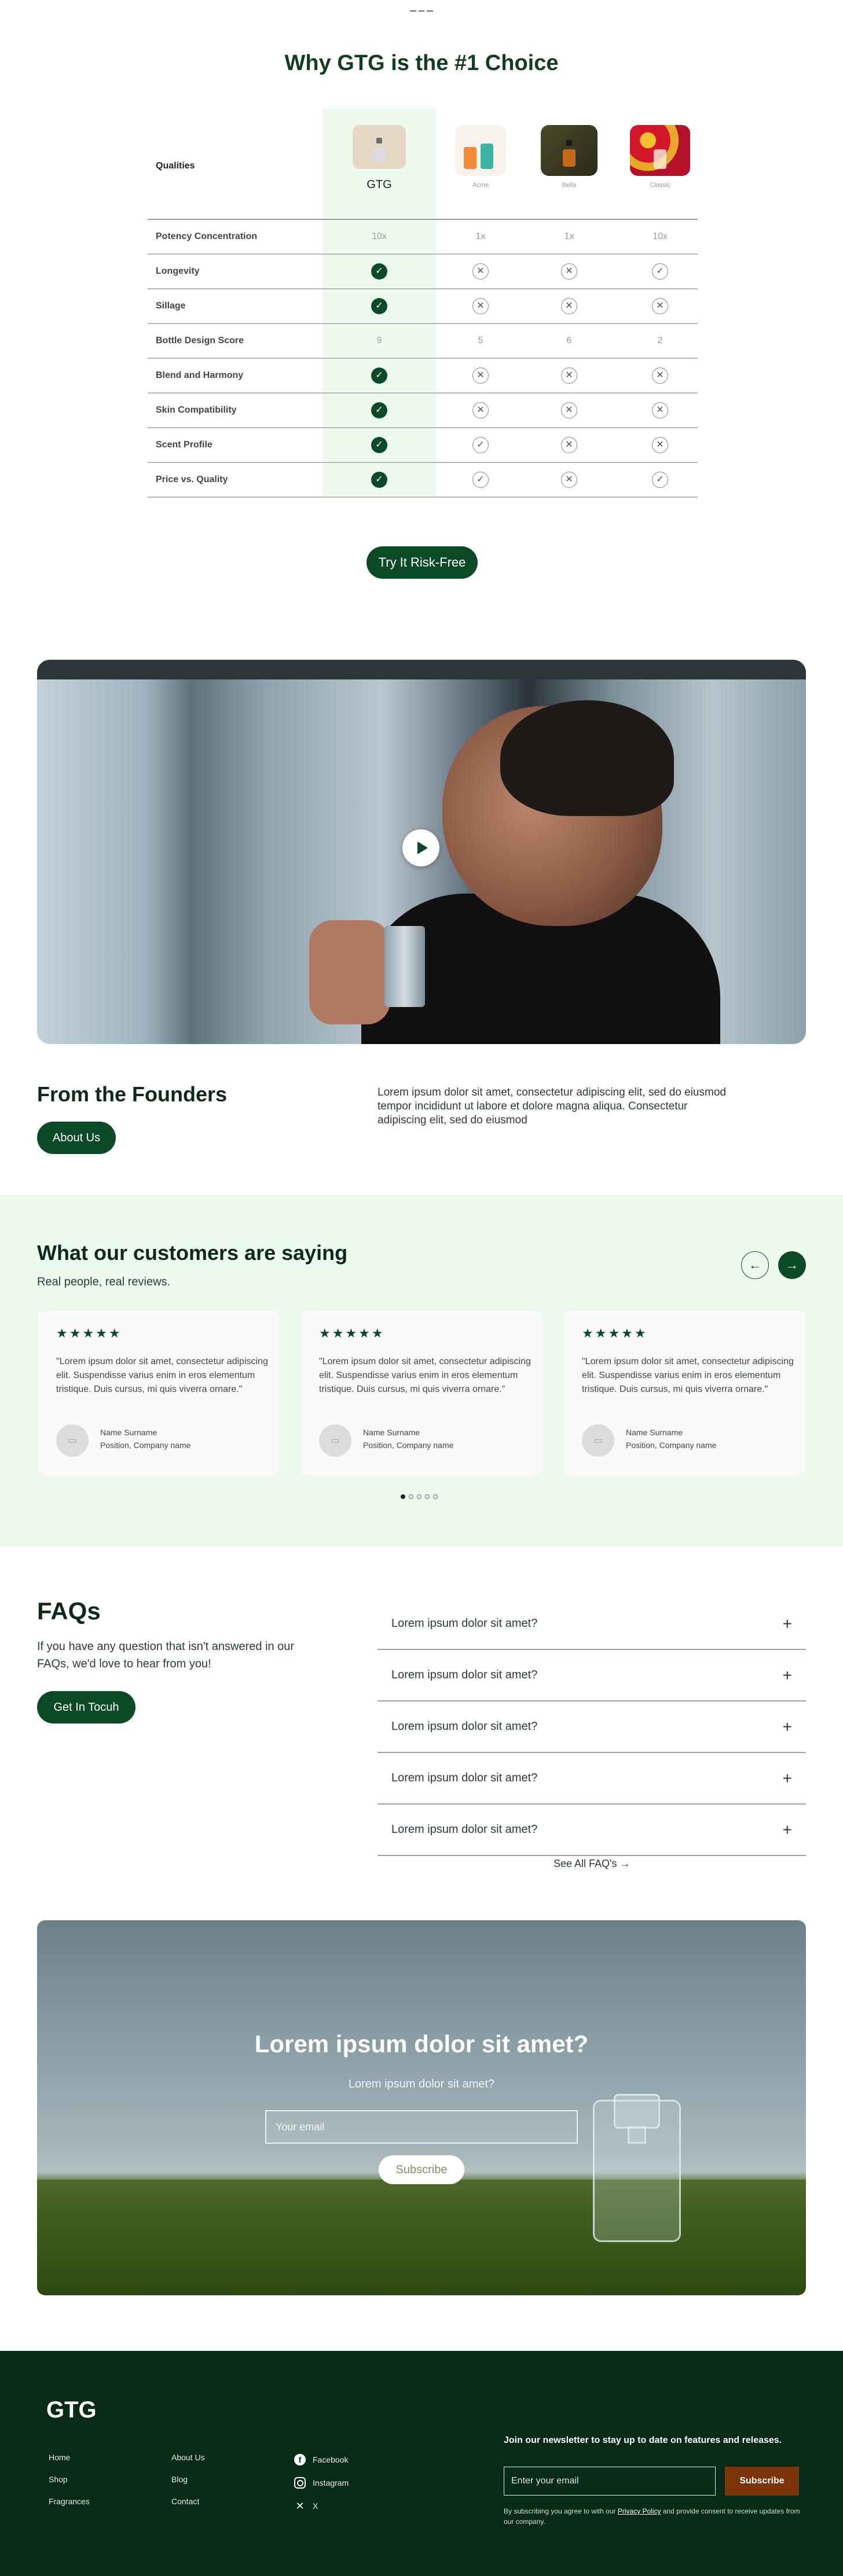 This screenshot has width=843, height=2576. Describe the element at coordinates (422, 2107) in the screenshot. I see `newsletter-banner` at that location.